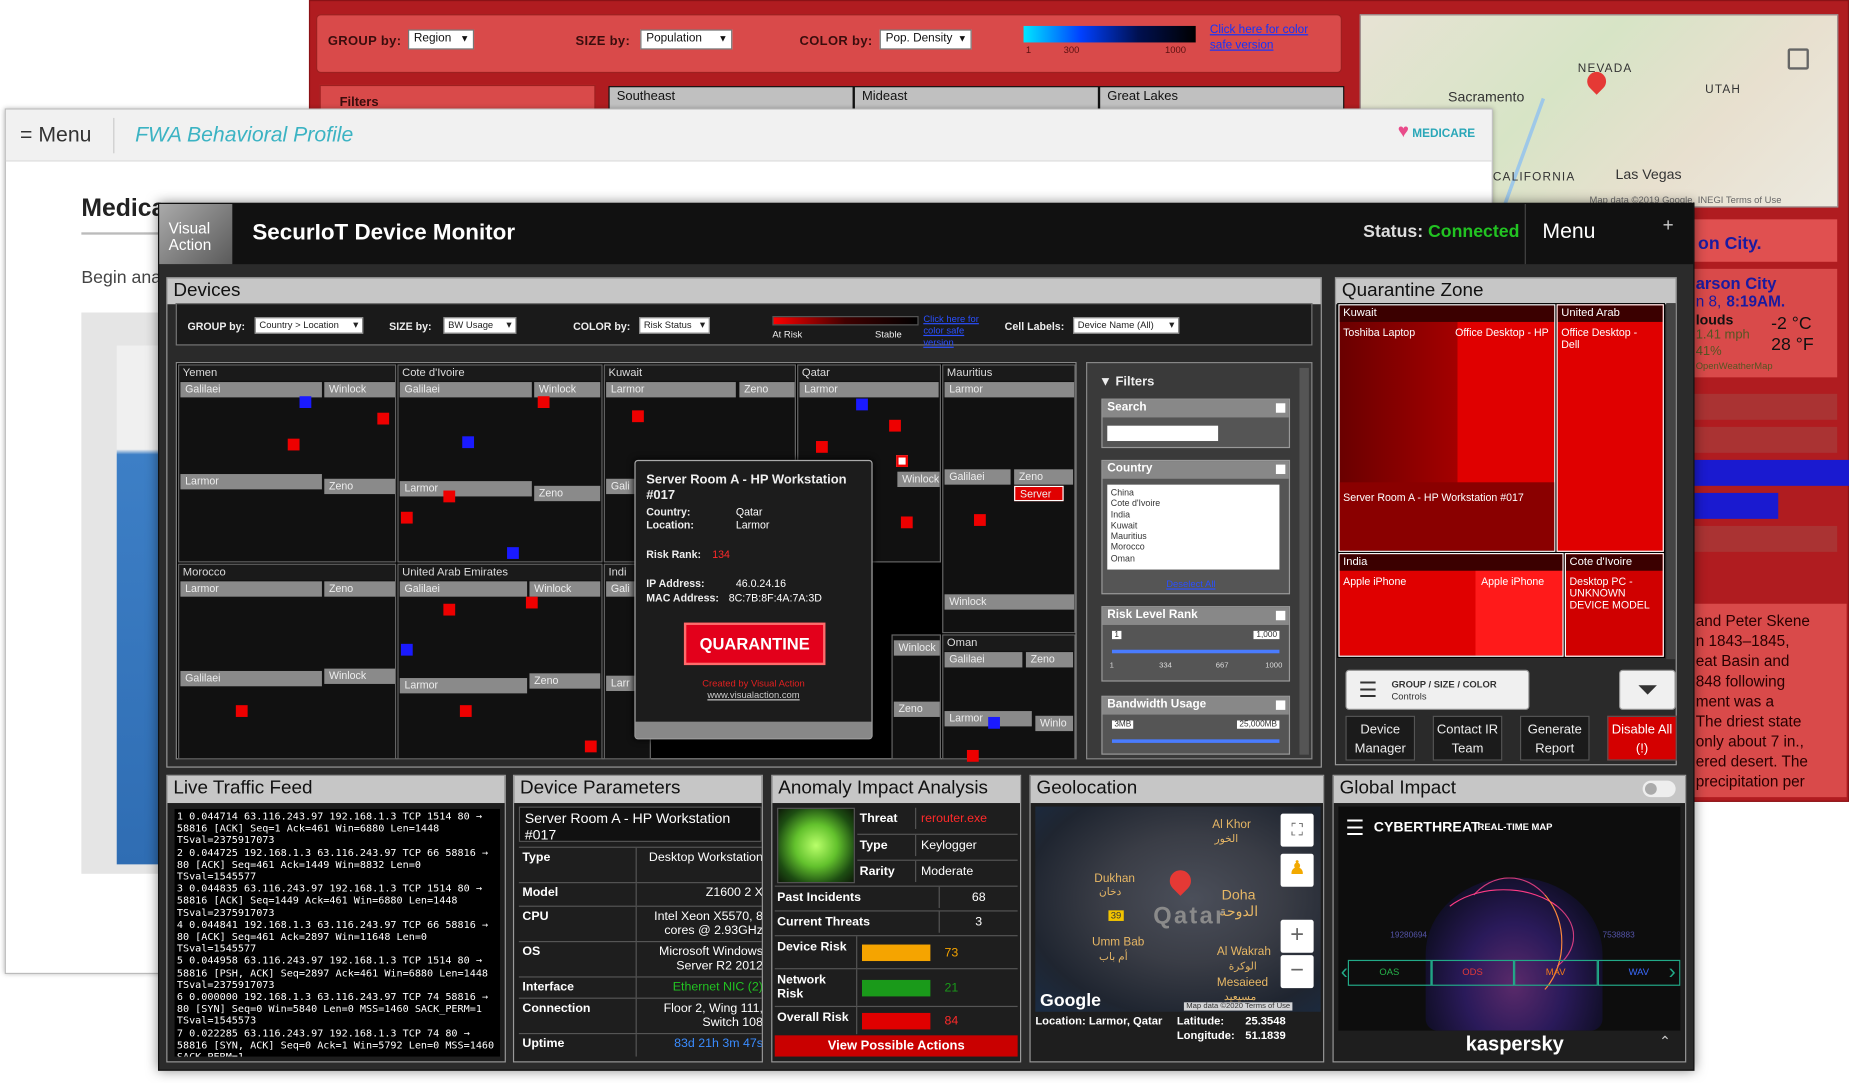 The width and height of the screenshot is (1849, 1083). I want to click on back-size-select: Population, so click(686, 39).